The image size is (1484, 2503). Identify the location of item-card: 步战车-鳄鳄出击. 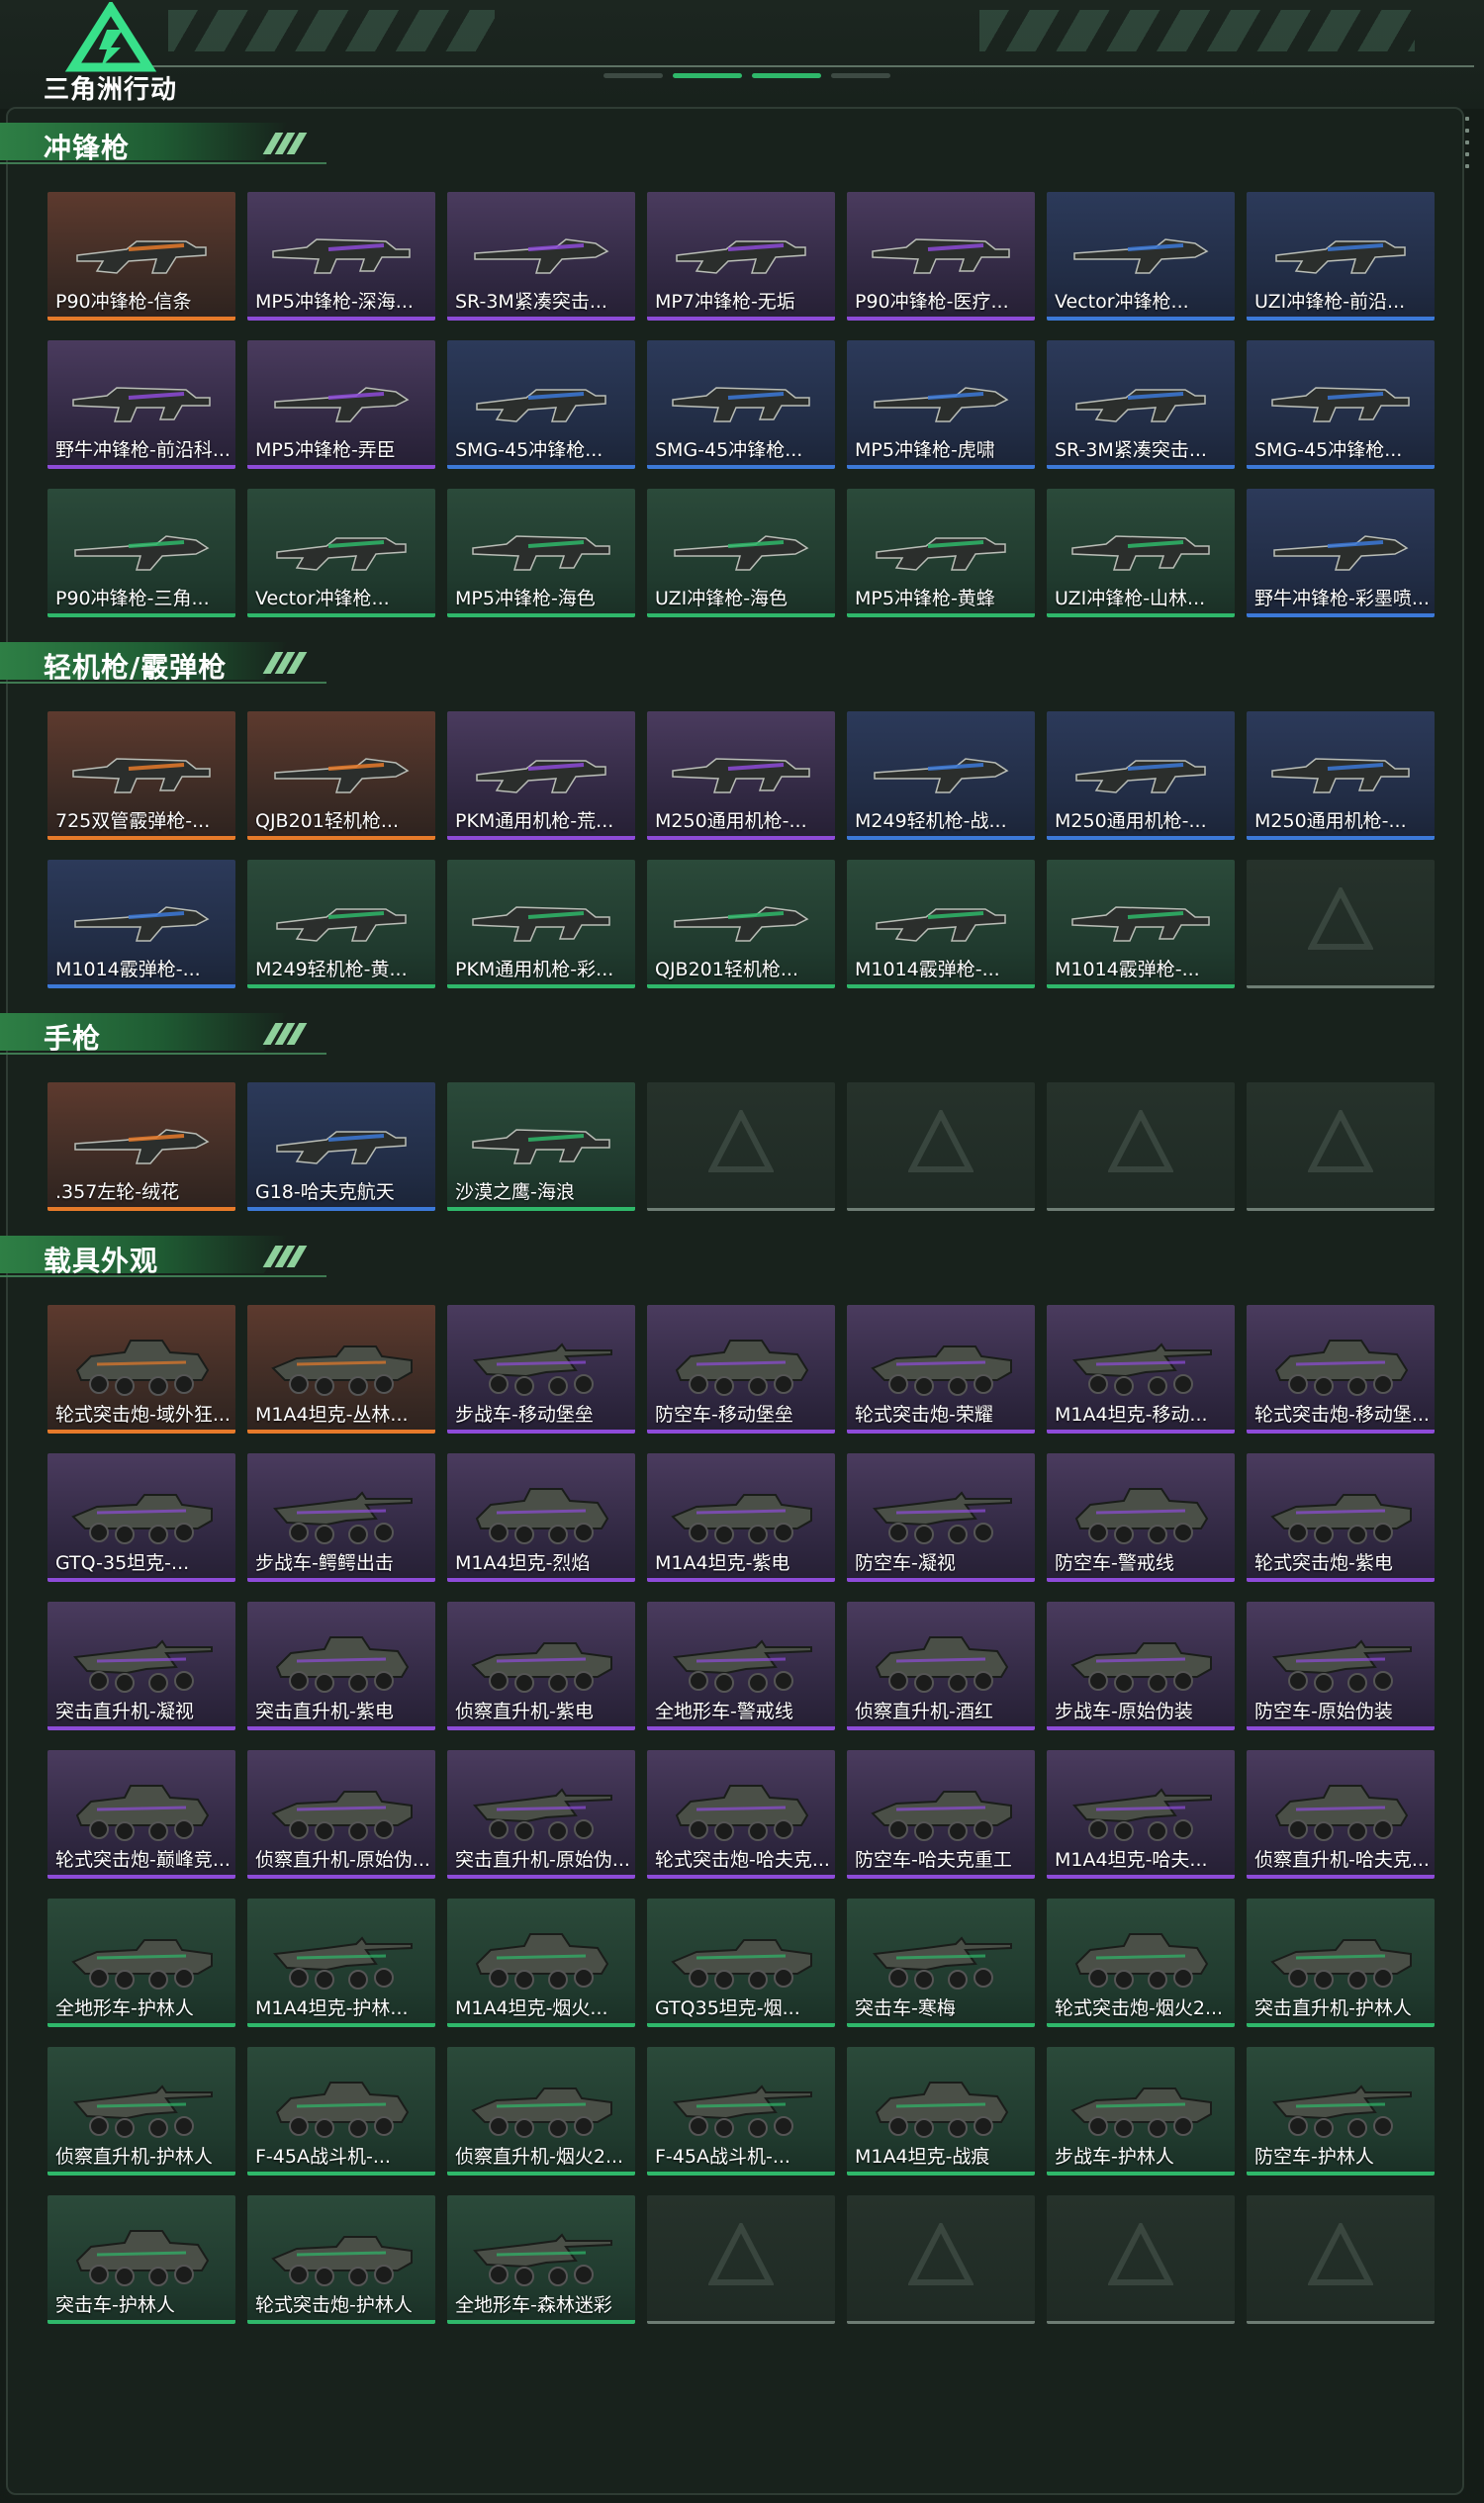
(341, 1517).